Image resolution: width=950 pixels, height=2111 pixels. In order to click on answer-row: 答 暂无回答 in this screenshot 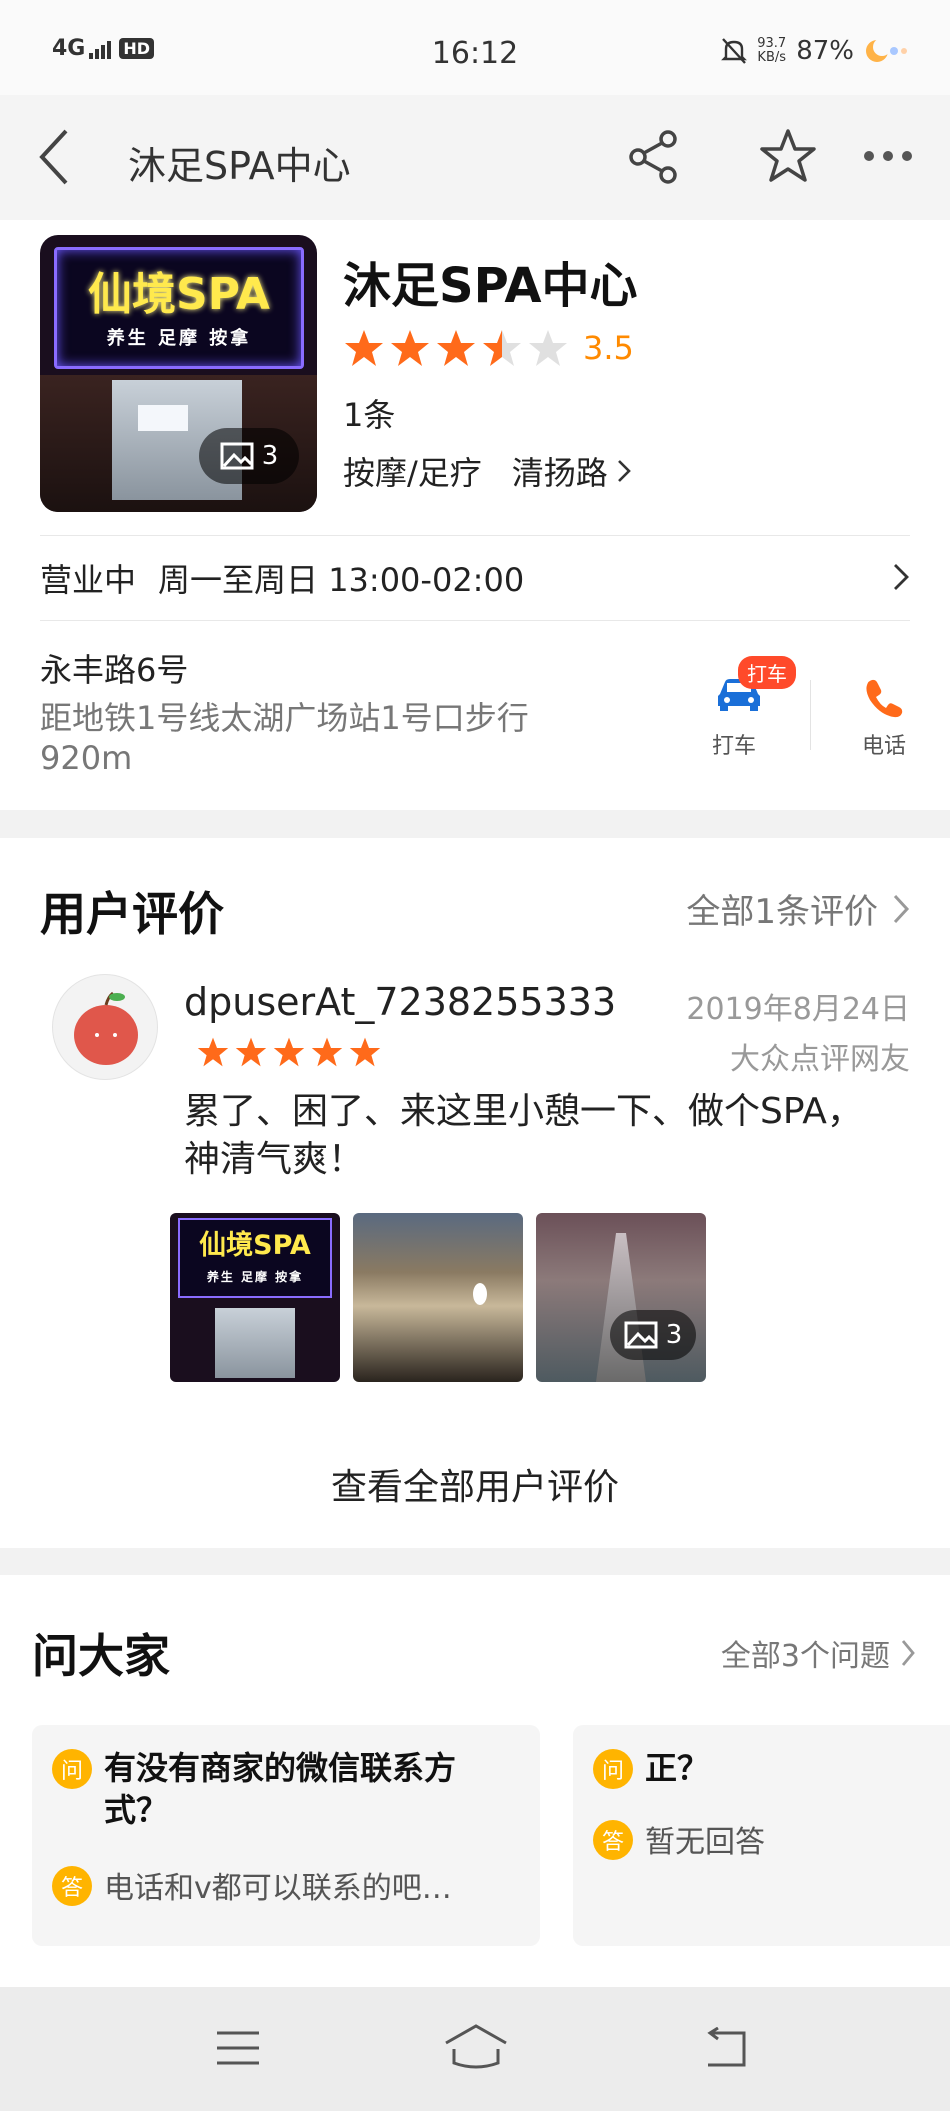, I will do `click(679, 1839)`.